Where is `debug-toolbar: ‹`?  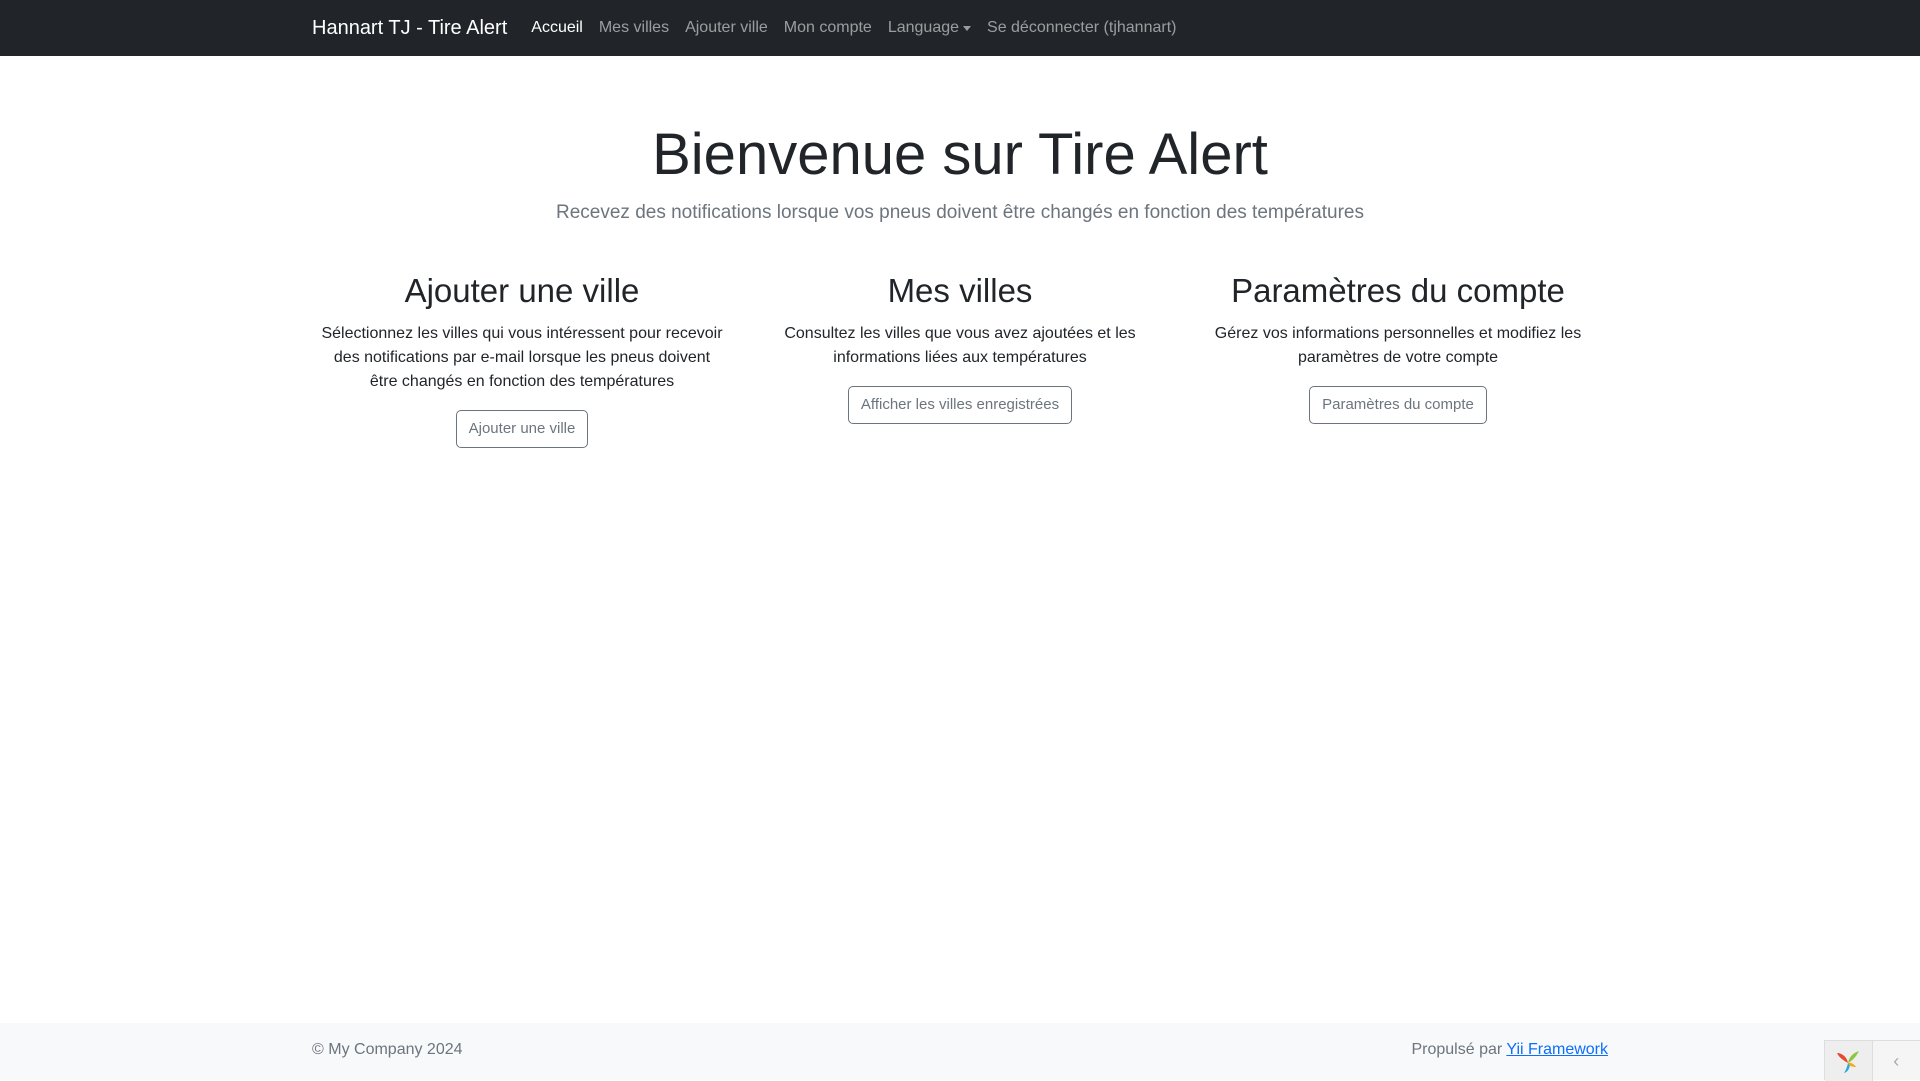 debug-toolbar: ‹ is located at coordinates (1872, 1060).